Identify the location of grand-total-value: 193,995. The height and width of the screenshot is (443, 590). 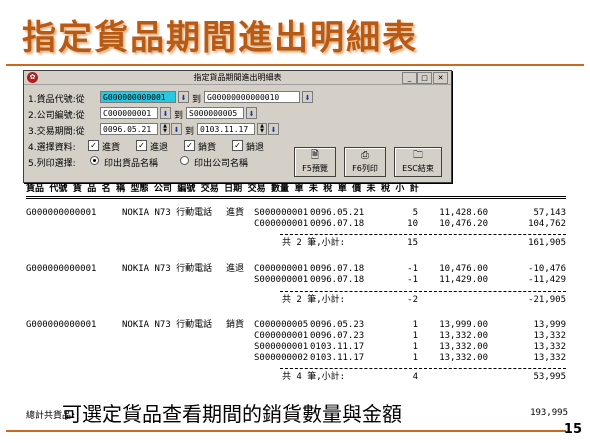
(549, 413).